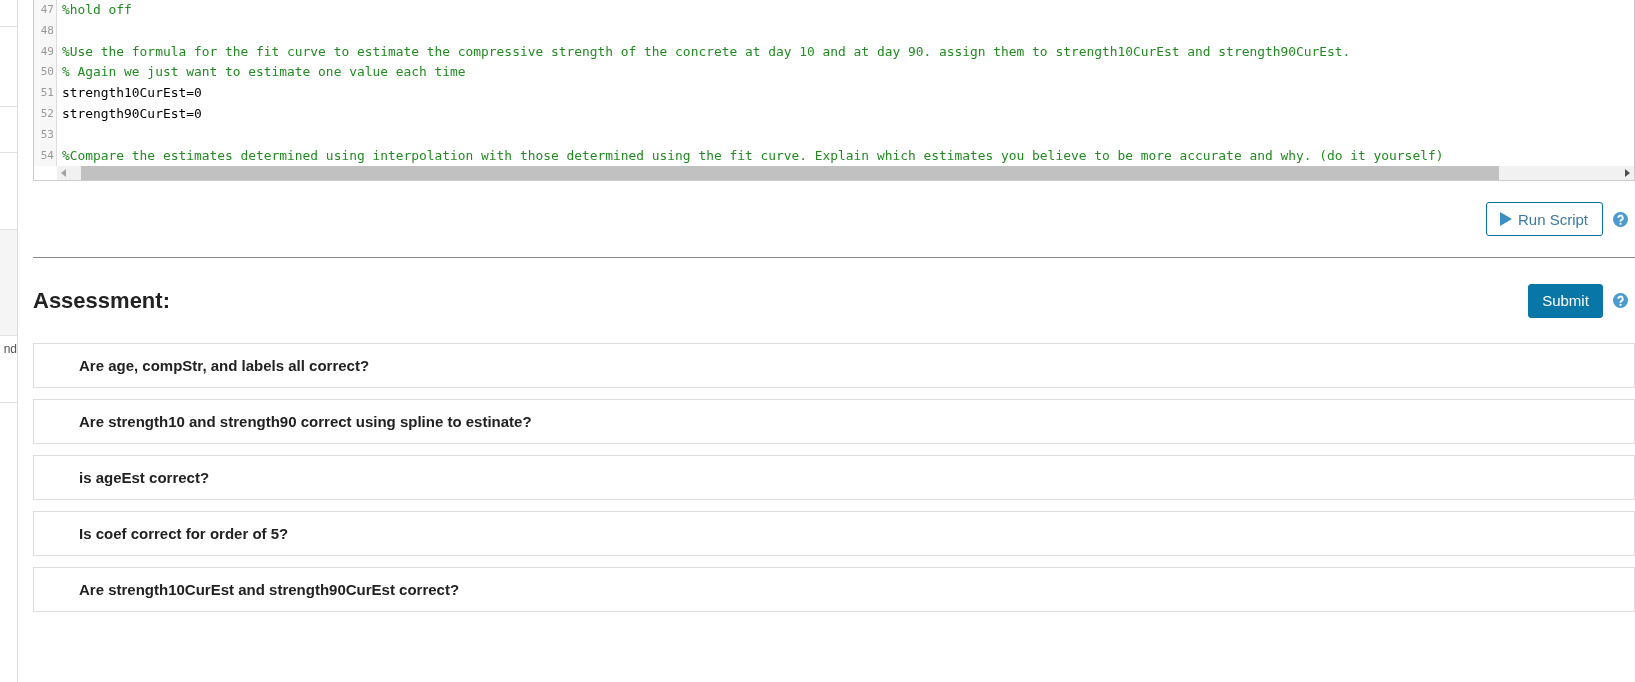 Image resolution: width=1635 pixels, height=682 pixels. I want to click on assessment-item: Are strength10CurEst and strength90CurEst correct?, so click(834, 590).